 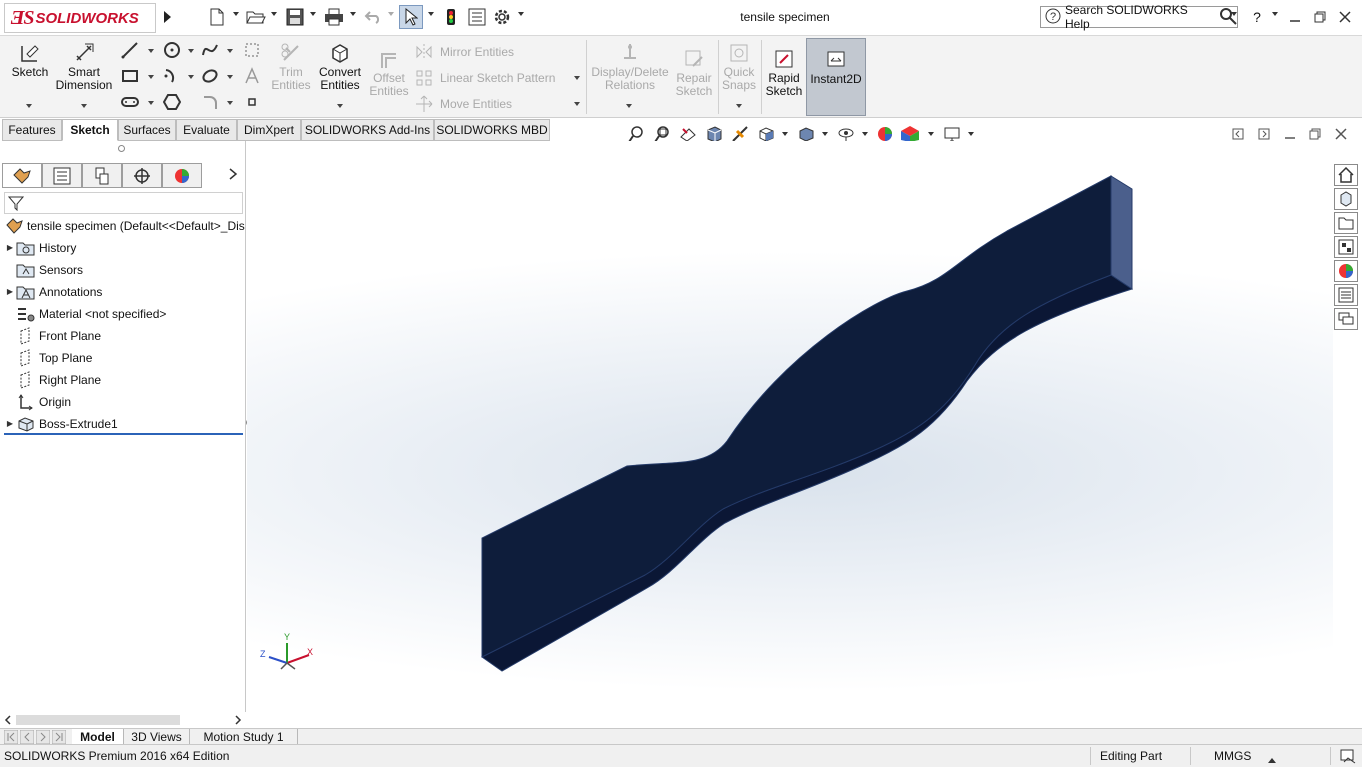 What do you see at coordinates (1272, 759) in the screenshot?
I see `units-up-arrow-icon` at bounding box center [1272, 759].